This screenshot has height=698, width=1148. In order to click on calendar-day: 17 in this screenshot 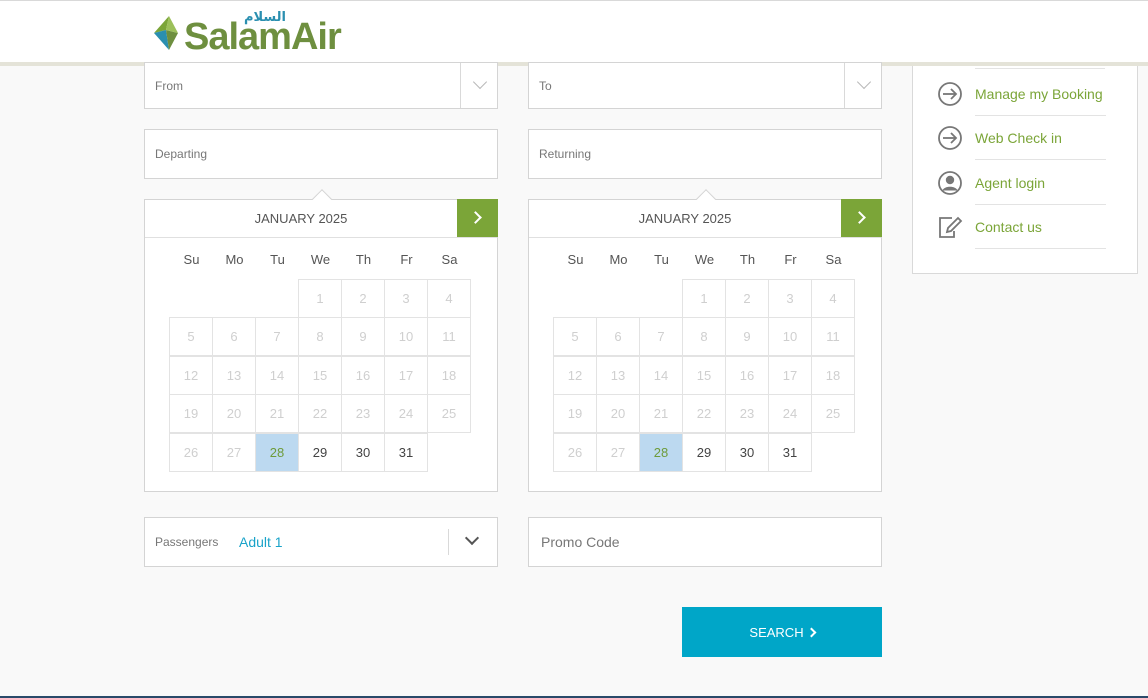, I will do `click(790, 375)`.